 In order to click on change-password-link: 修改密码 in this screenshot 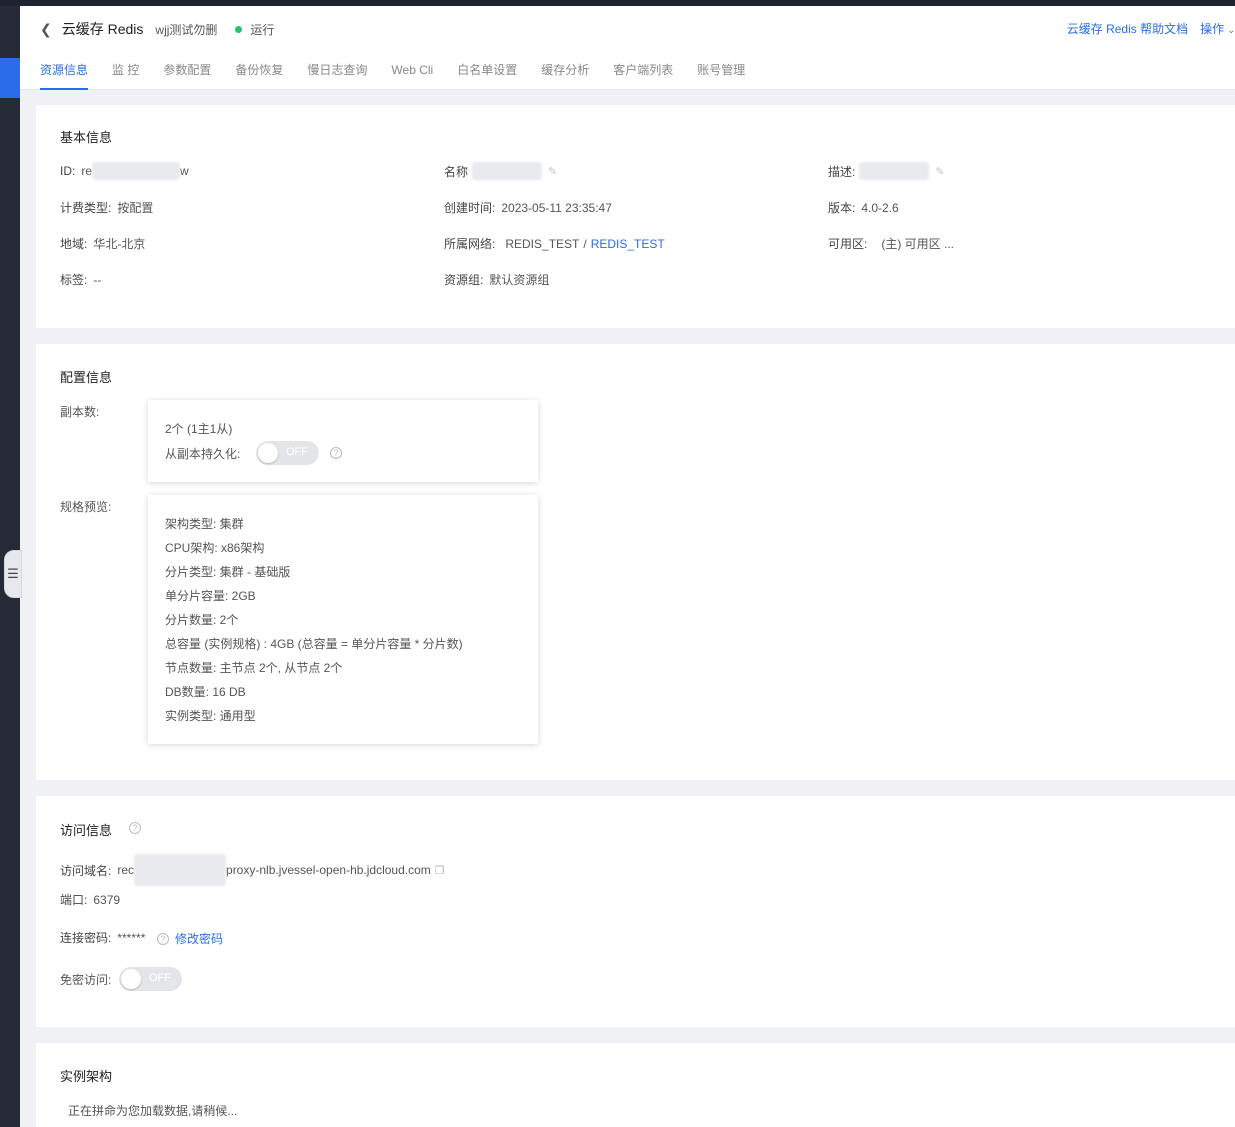, I will do `click(199, 938)`.